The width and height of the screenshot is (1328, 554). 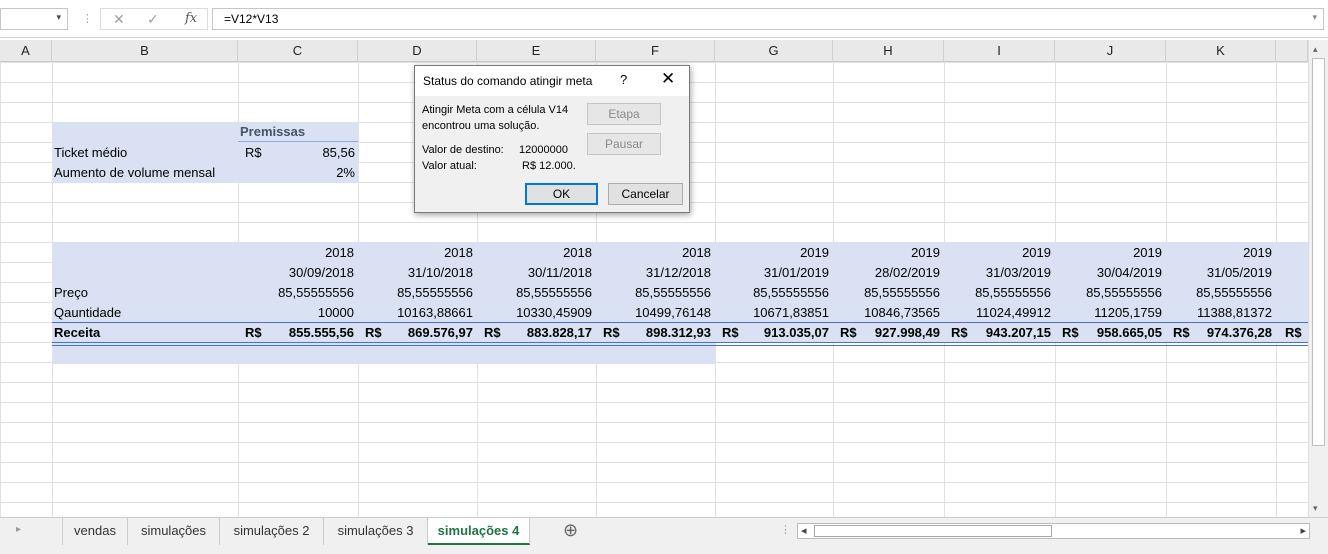 What do you see at coordinates (543, 150) in the screenshot?
I see `target-value: 12000000` at bounding box center [543, 150].